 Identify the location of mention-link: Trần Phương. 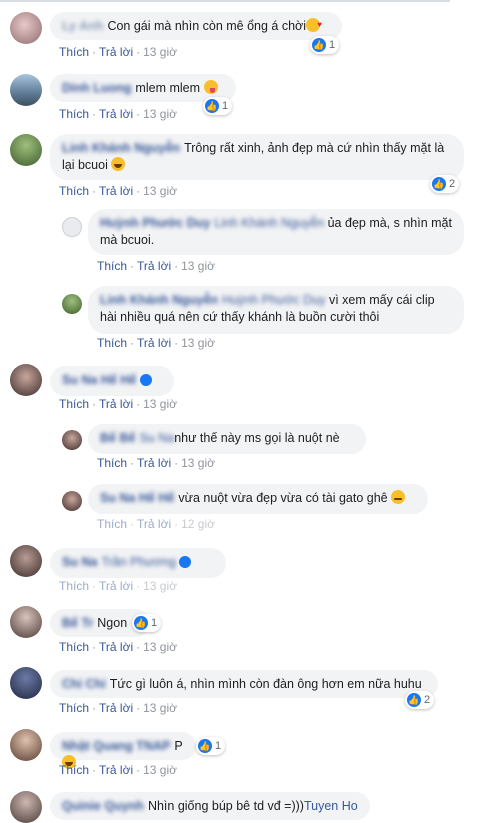
(138, 562).